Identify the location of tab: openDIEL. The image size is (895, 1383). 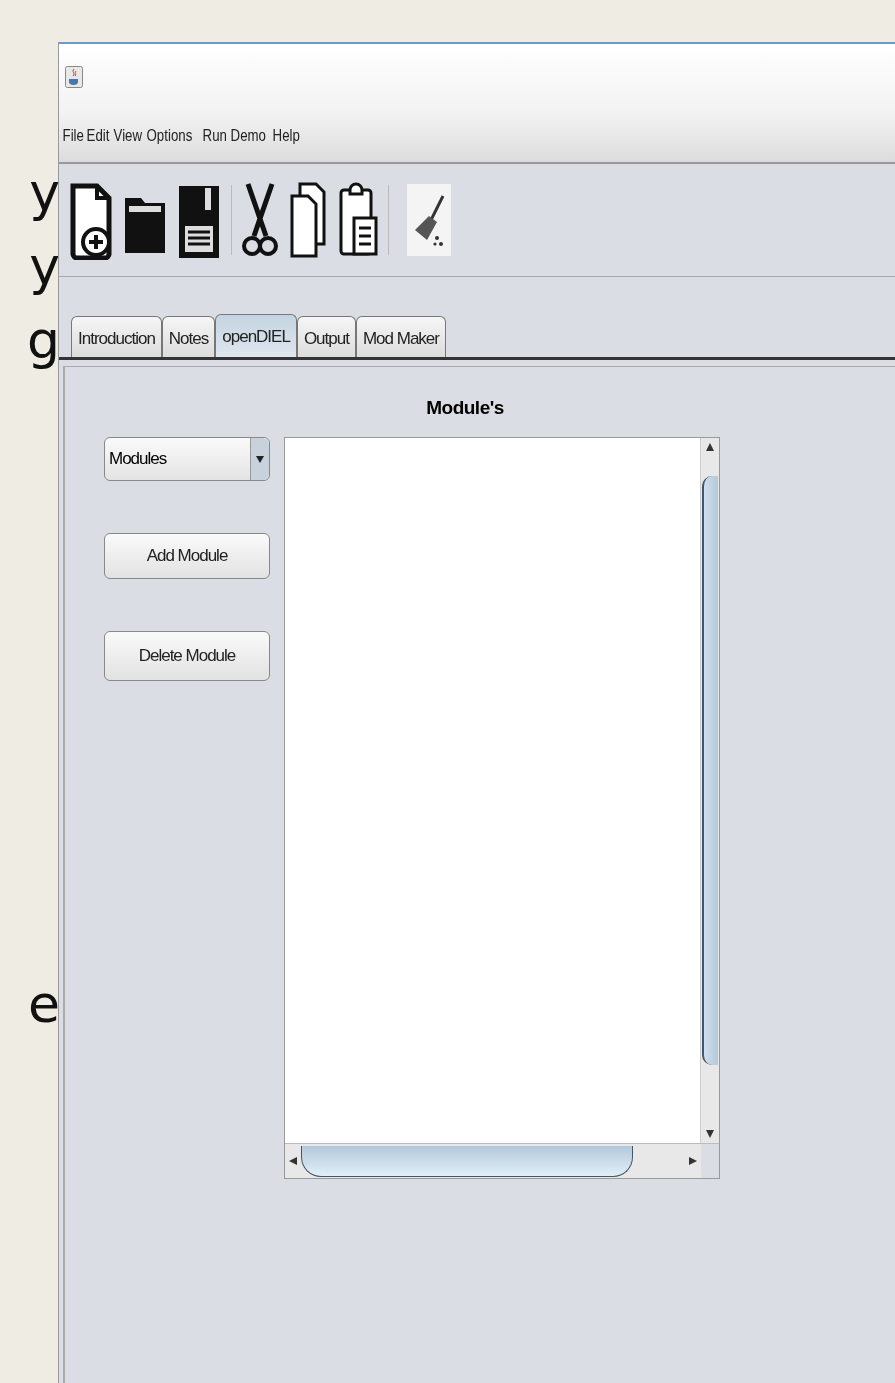
(256, 335).